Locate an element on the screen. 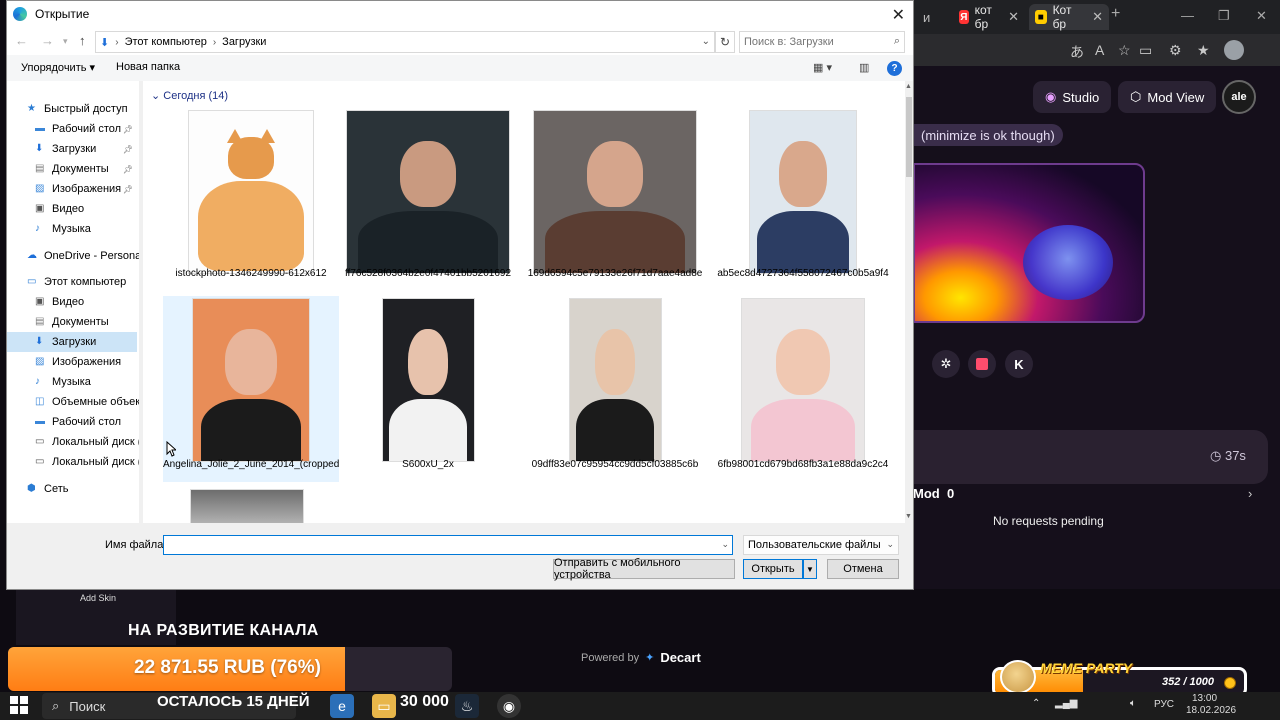 The image size is (1280, 720). folder-search: ⌕ is located at coordinates (822, 42).